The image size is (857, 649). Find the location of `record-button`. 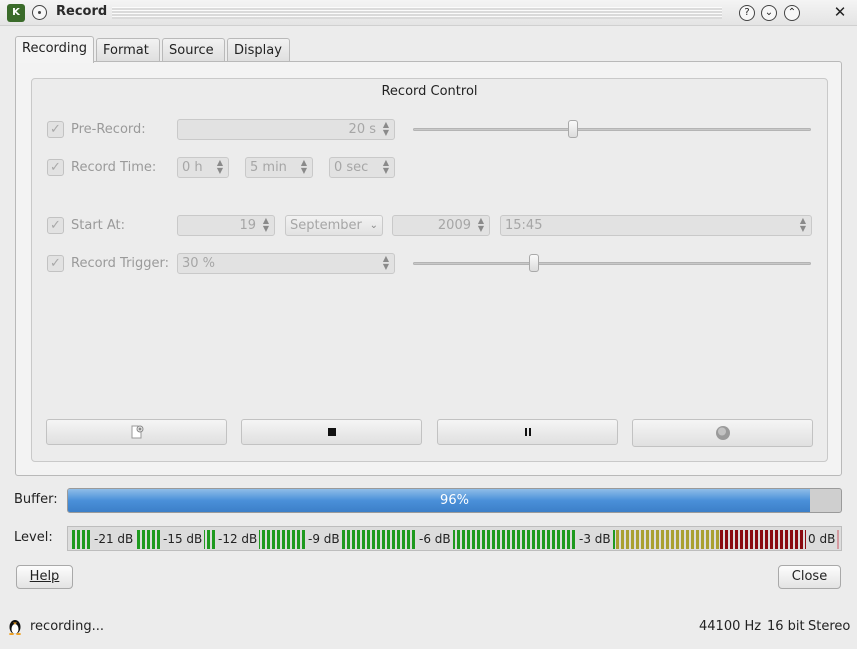

record-button is located at coordinates (722, 433).